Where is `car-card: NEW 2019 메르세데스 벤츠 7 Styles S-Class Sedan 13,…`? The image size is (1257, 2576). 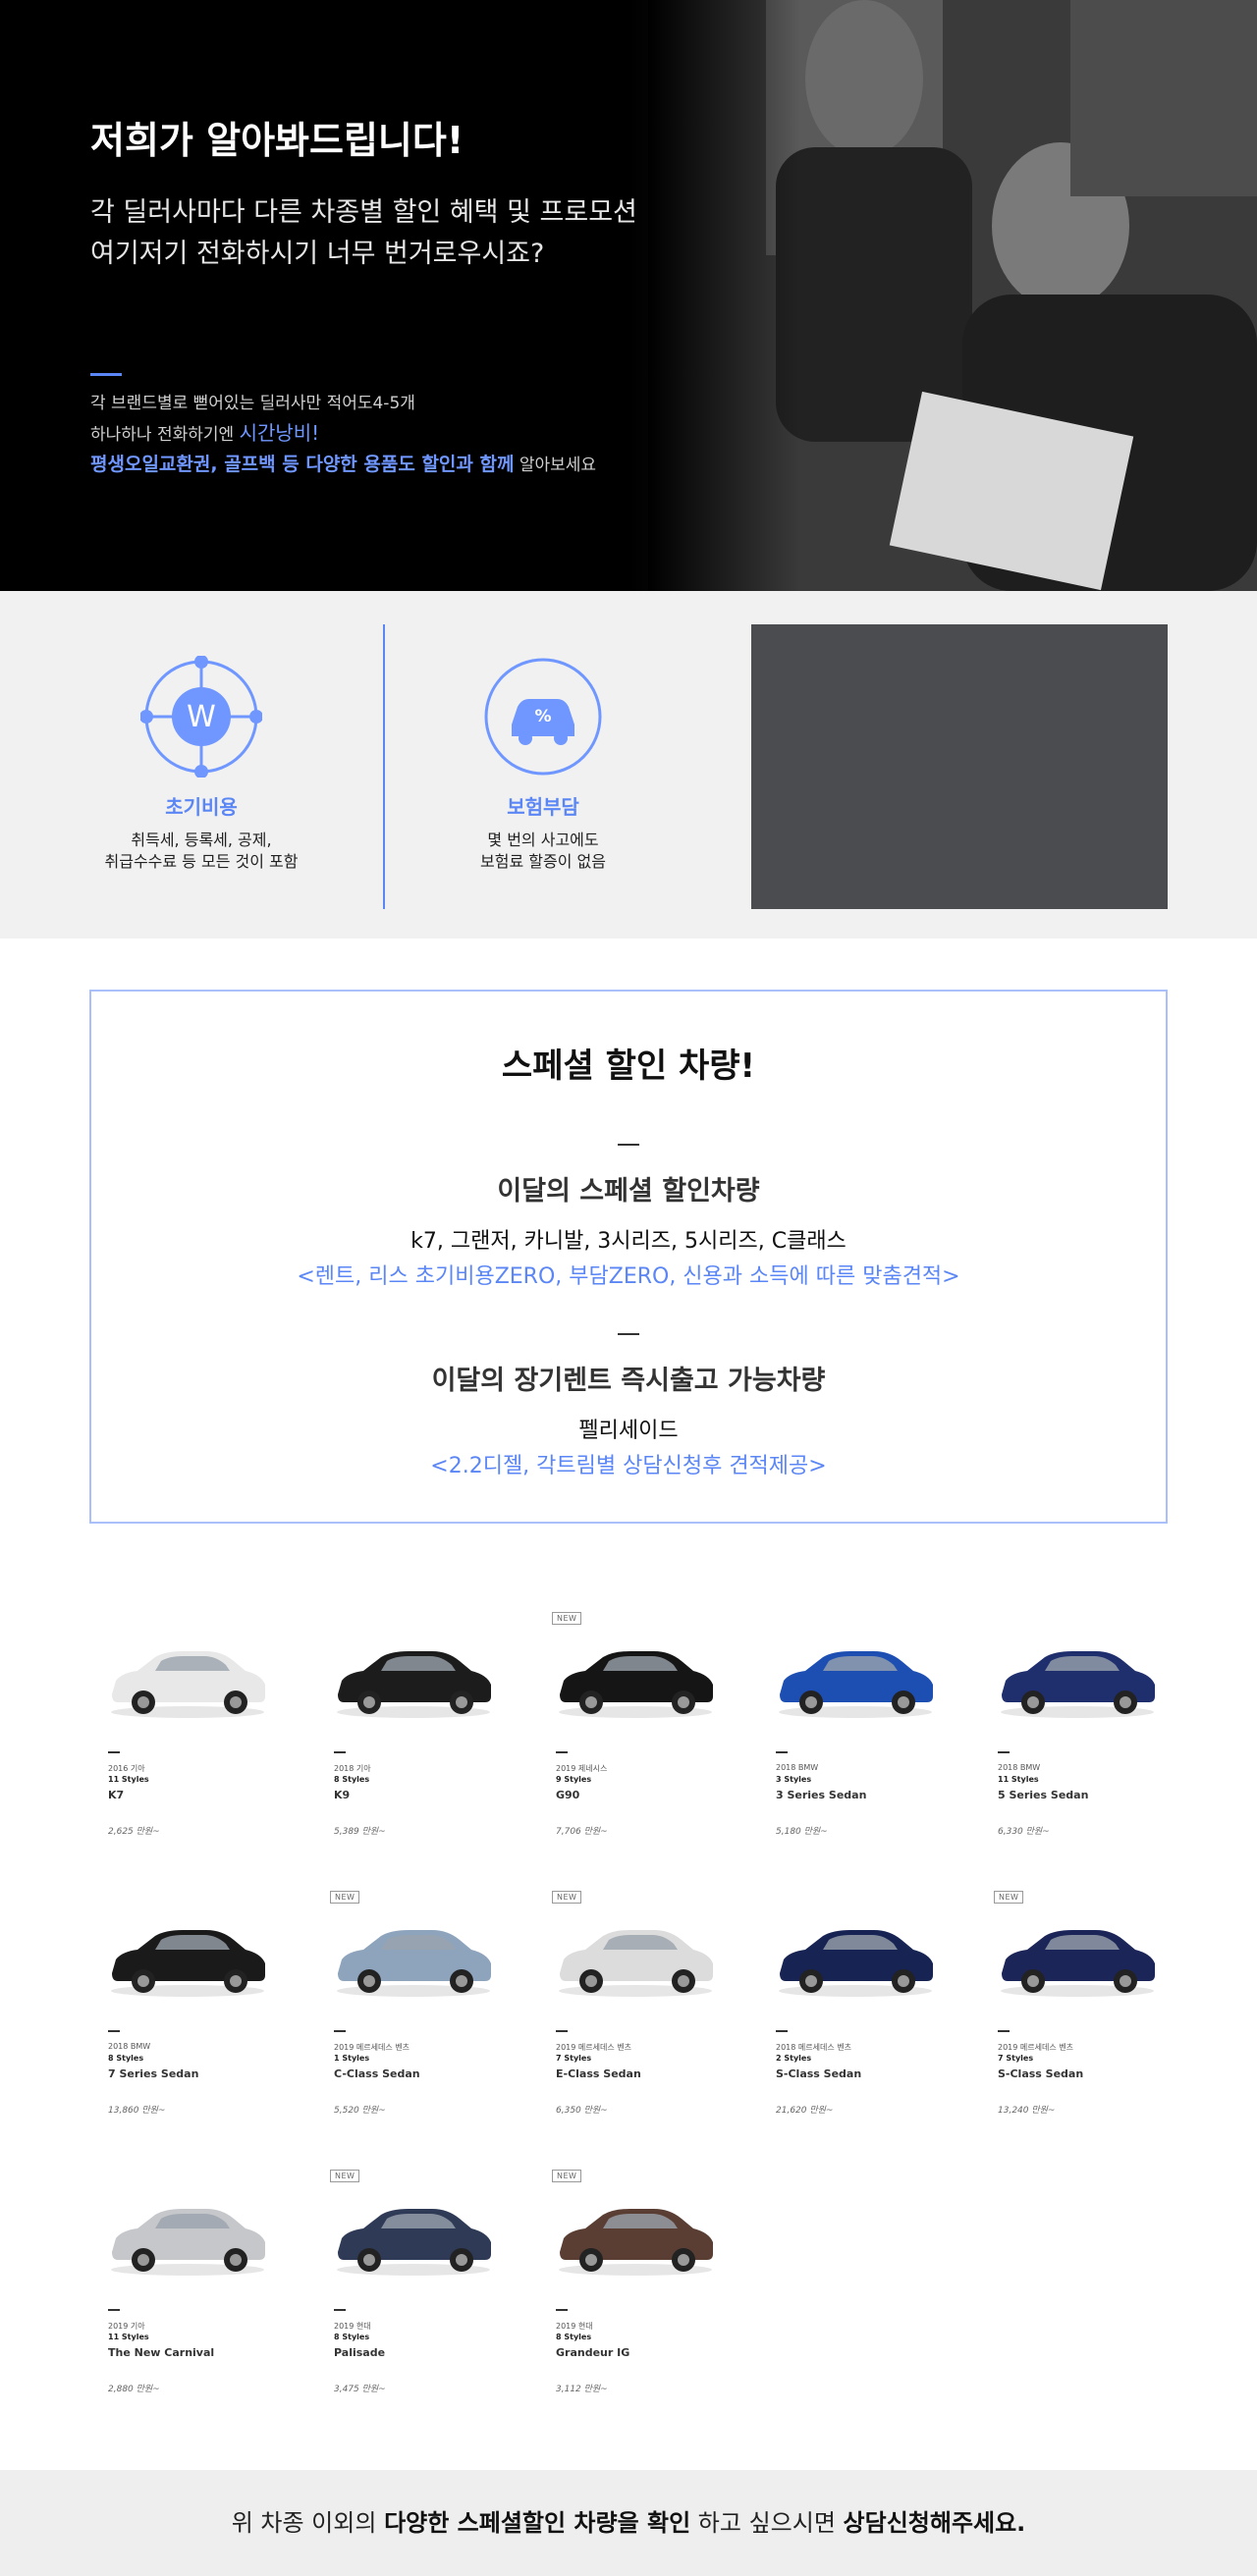 car-card: NEW 2019 메르세데스 벤츠 7 Styles S-Class Sedan 13,… is located at coordinates (1092, 2013).